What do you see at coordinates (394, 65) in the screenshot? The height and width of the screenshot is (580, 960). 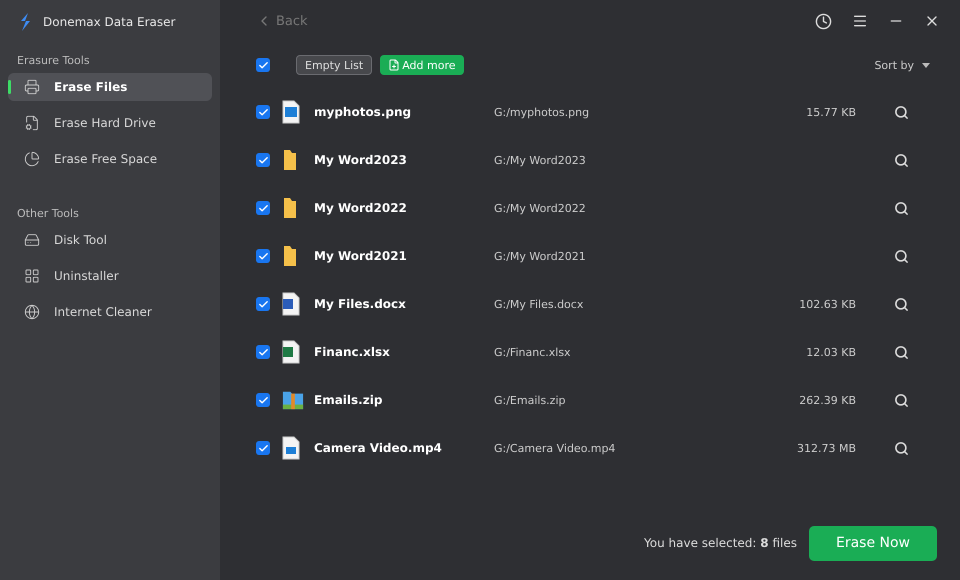 I see `file-plus-icon` at bounding box center [394, 65].